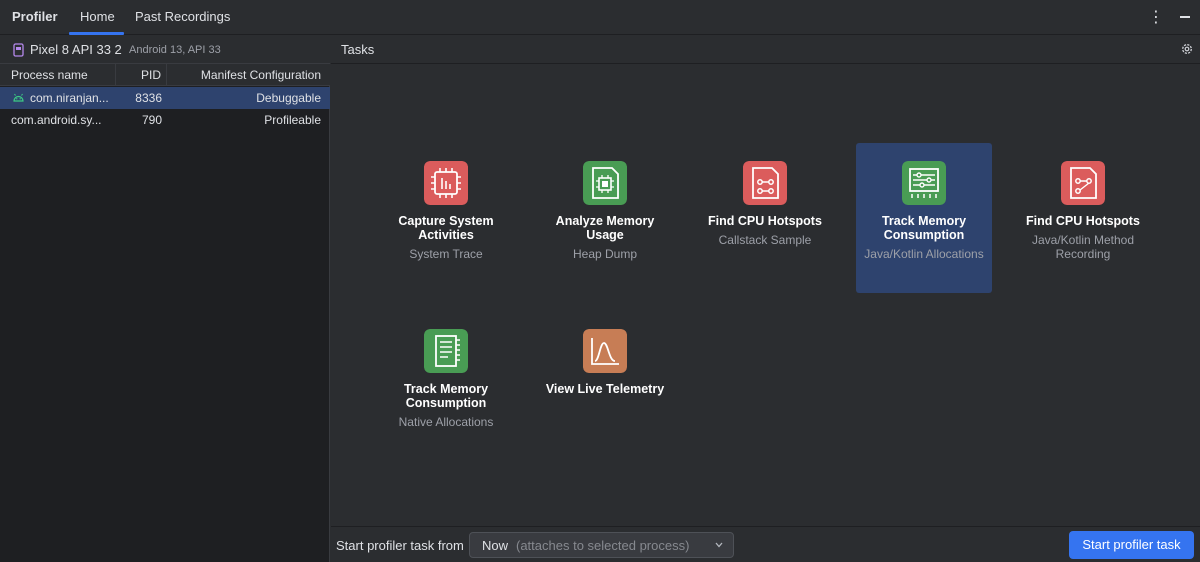 Image resolution: width=1200 pixels, height=562 pixels. What do you see at coordinates (495, 545) in the screenshot?
I see `dropdown-value: Now` at bounding box center [495, 545].